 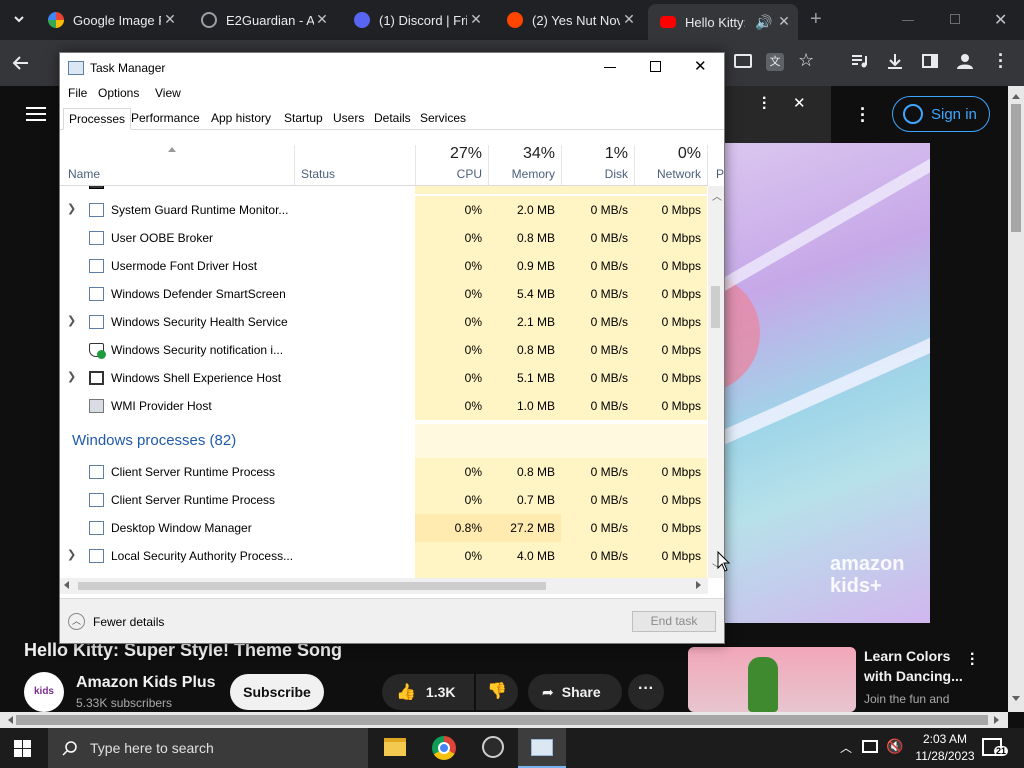 What do you see at coordinates (383, 238) in the screenshot?
I see `table-row: User OOBE Broker 0% 0.8 MB 0 MB/s 0 Mbps` at bounding box center [383, 238].